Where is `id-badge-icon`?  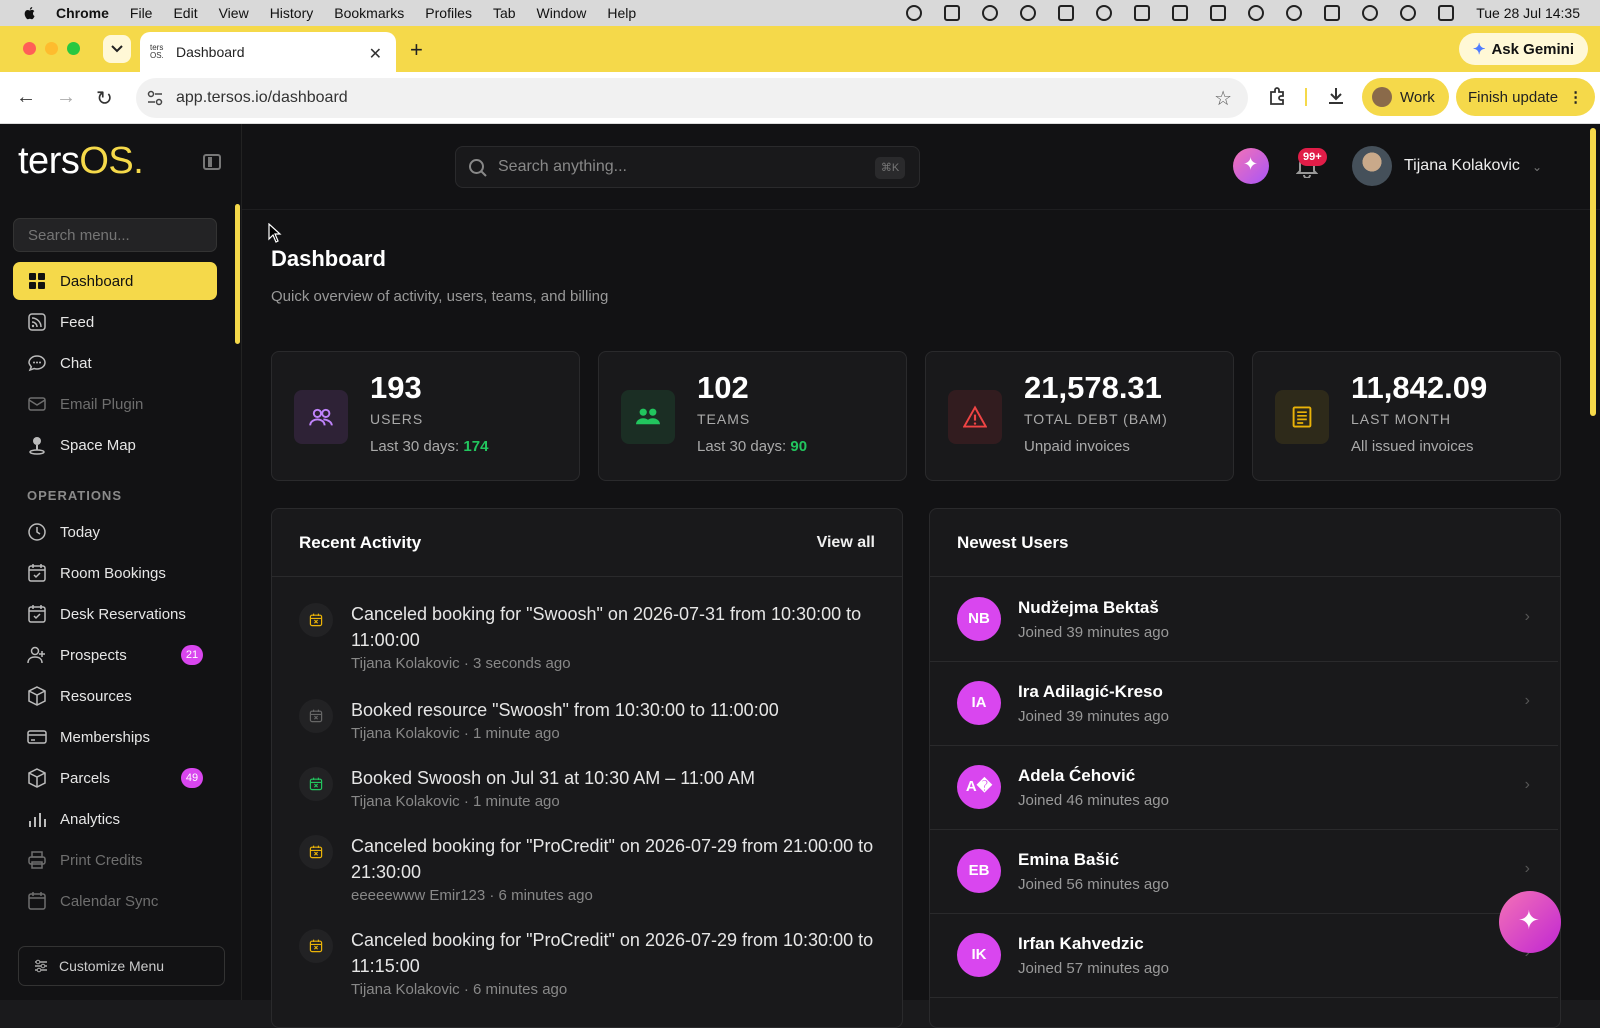
id-badge-icon is located at coordinates (1218, 13).